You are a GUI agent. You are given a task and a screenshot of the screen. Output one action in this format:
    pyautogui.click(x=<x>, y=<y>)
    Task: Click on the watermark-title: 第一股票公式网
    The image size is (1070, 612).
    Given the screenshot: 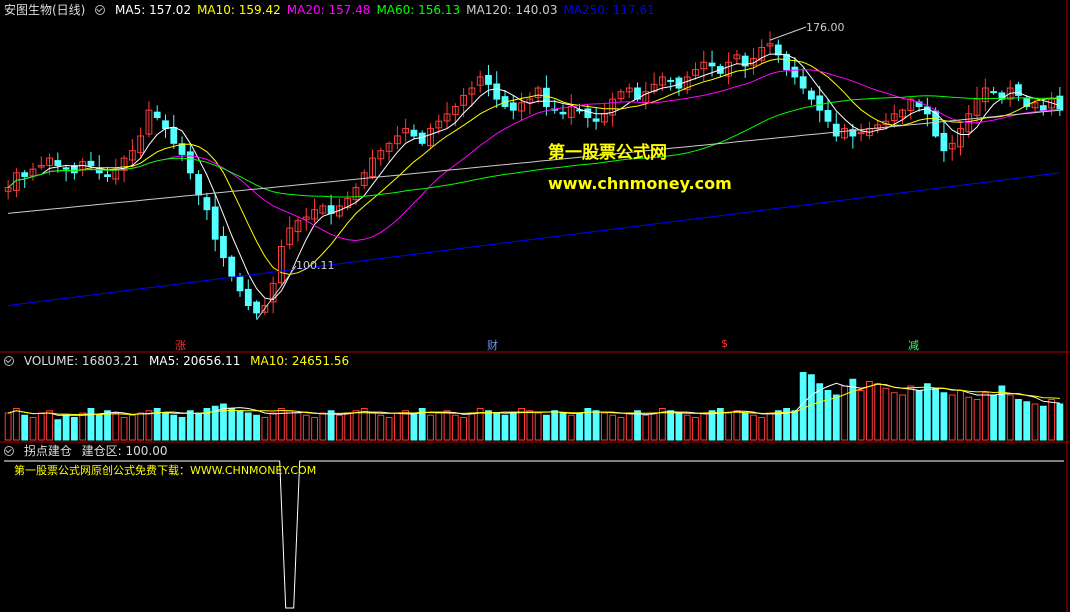 What is the action you would take?
    pyautogui.click(x=607, y=153)
    